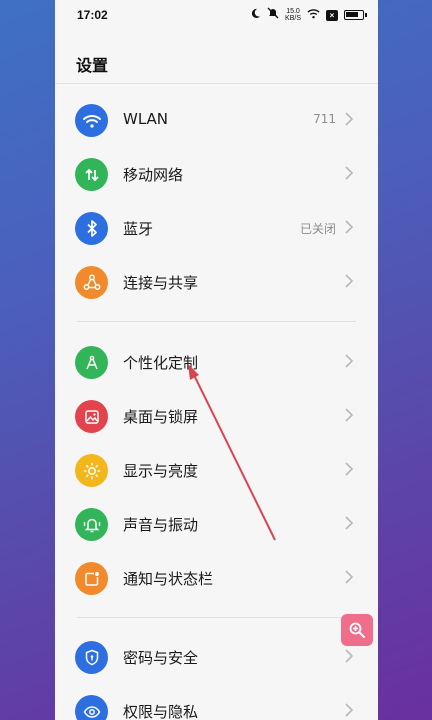 This screenshot has height=720, width=432. I want to click on zoom-in-icon, so click(357, 630).